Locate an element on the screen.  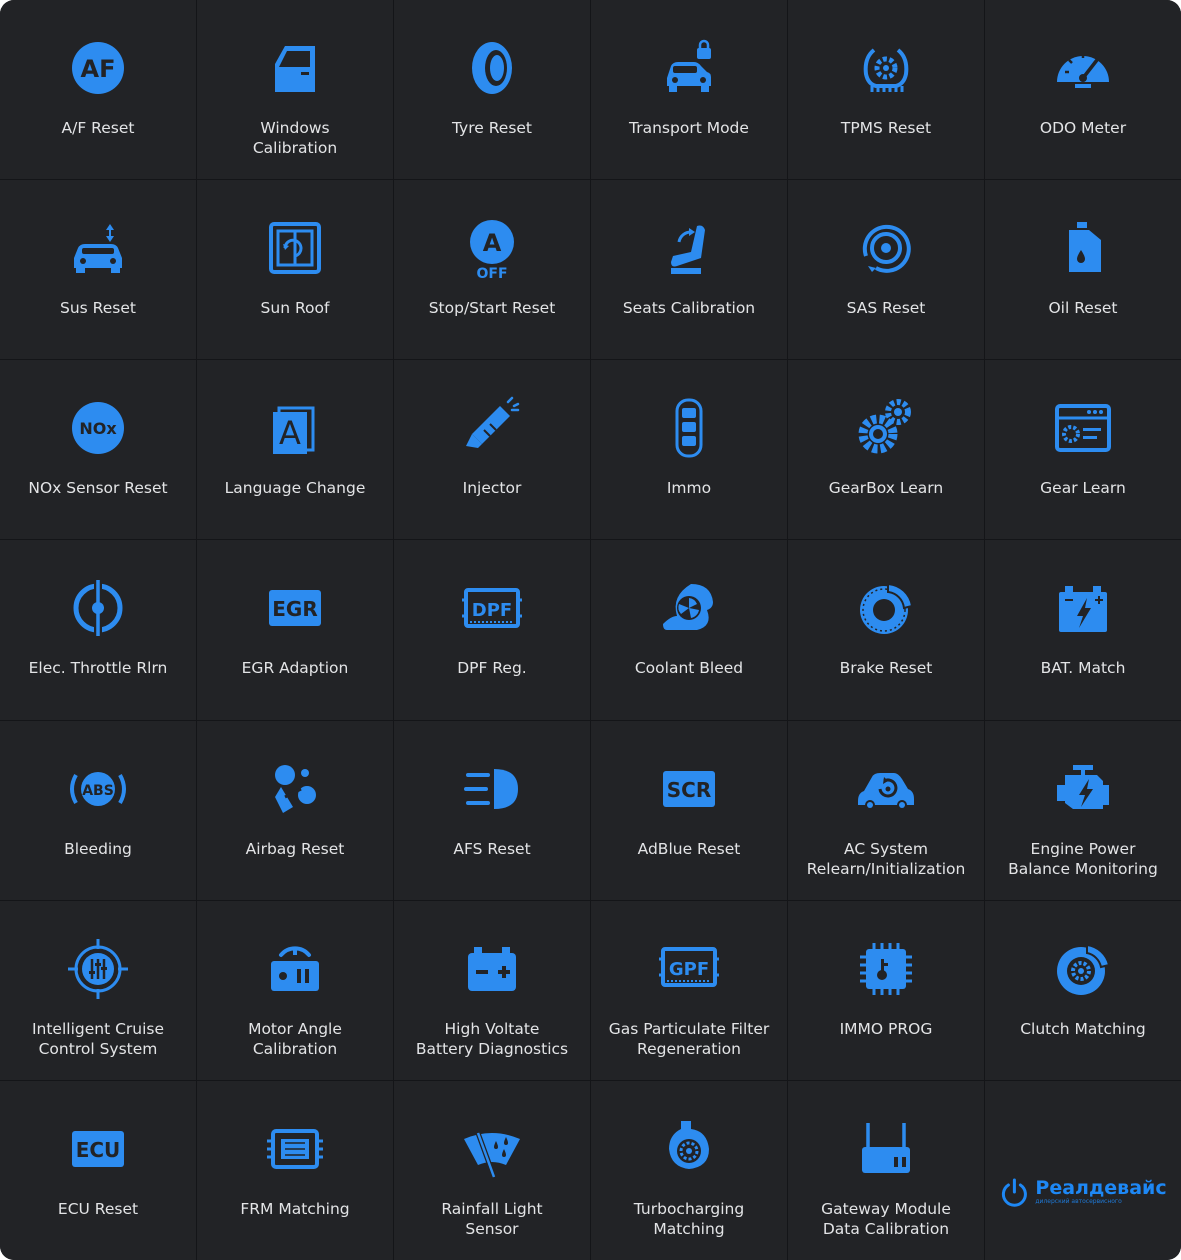
function-label: BAT. Match is located at coordinates (1083, 668).